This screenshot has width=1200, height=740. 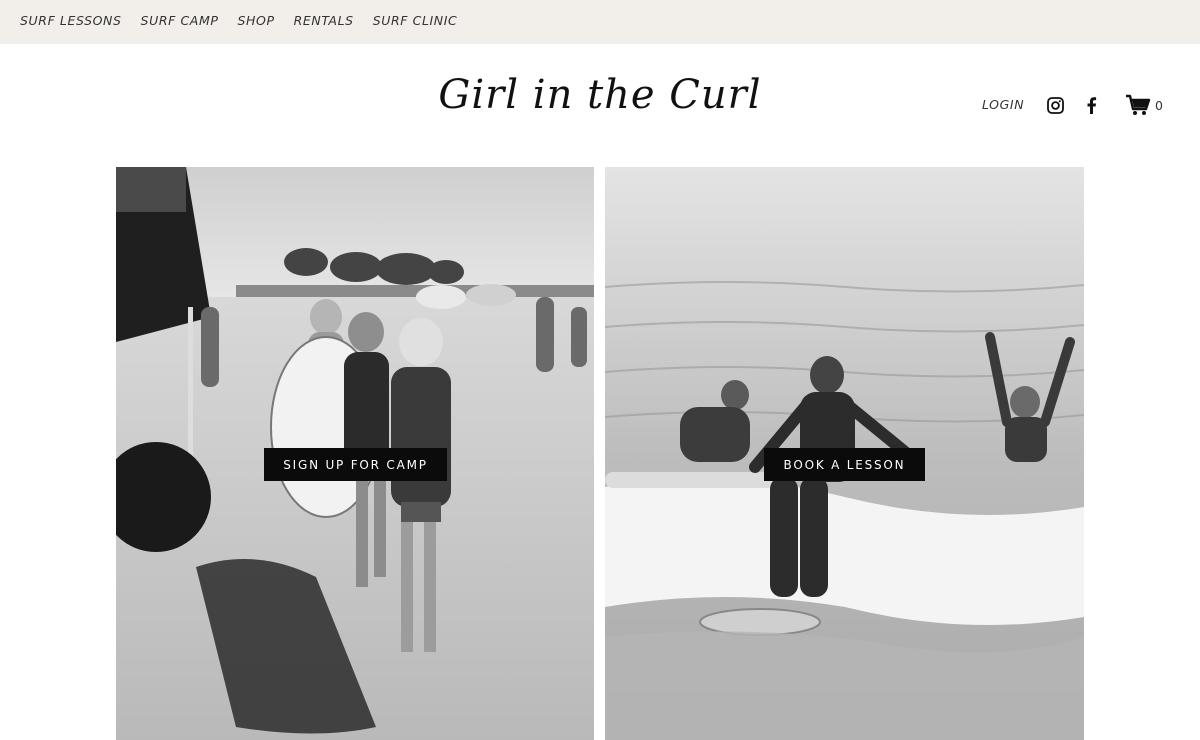 What do you see at coordinates (844, 464) in the screenshot?
I see `book-a-lesson-button: BOOK A LESSON` at bounding box center [844, 464].